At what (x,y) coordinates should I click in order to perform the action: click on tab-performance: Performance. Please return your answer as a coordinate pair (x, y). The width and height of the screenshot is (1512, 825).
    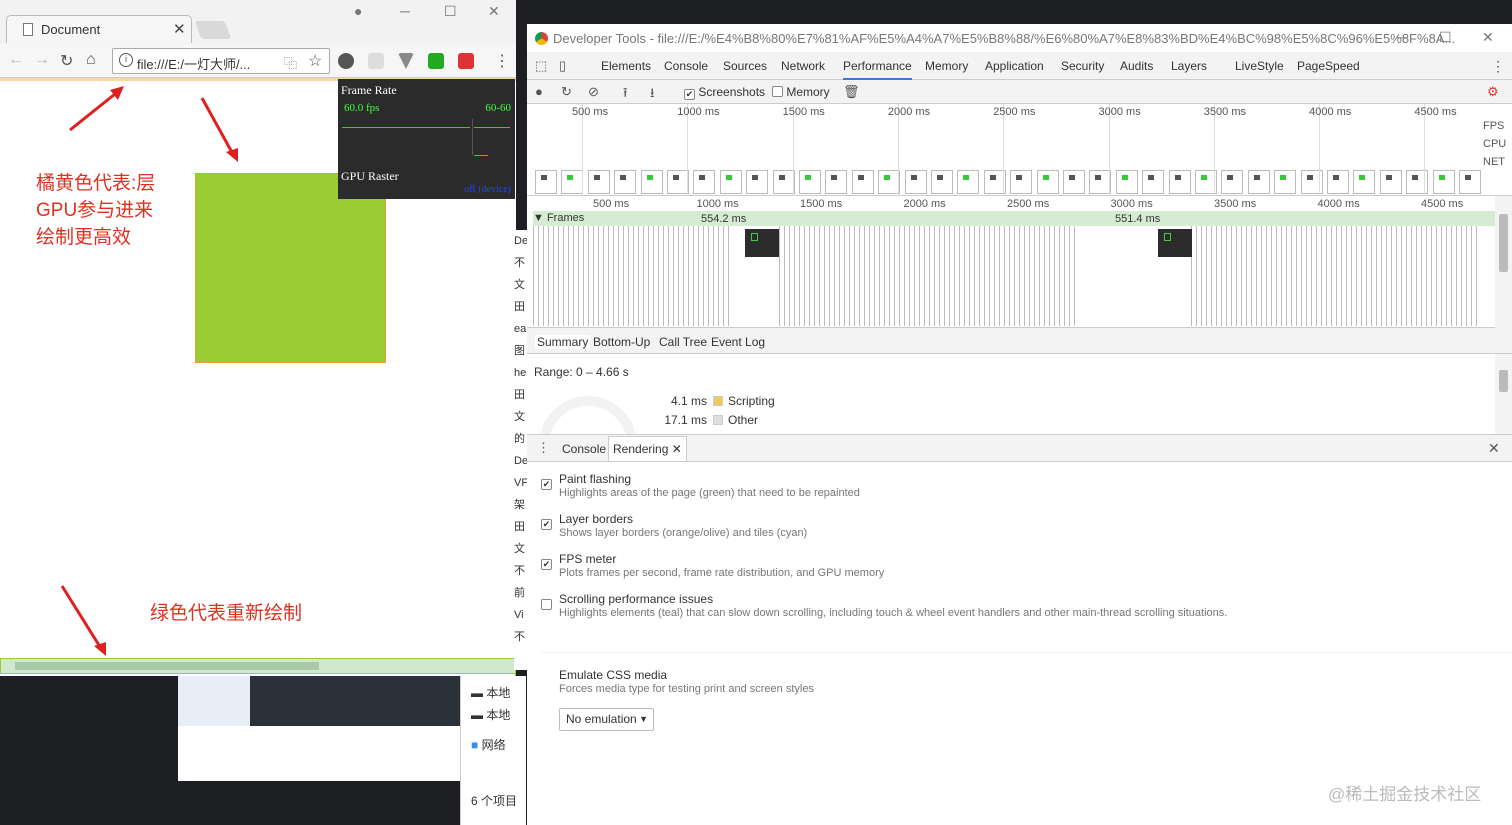
    Looking at the image, I should click on (877, 69).